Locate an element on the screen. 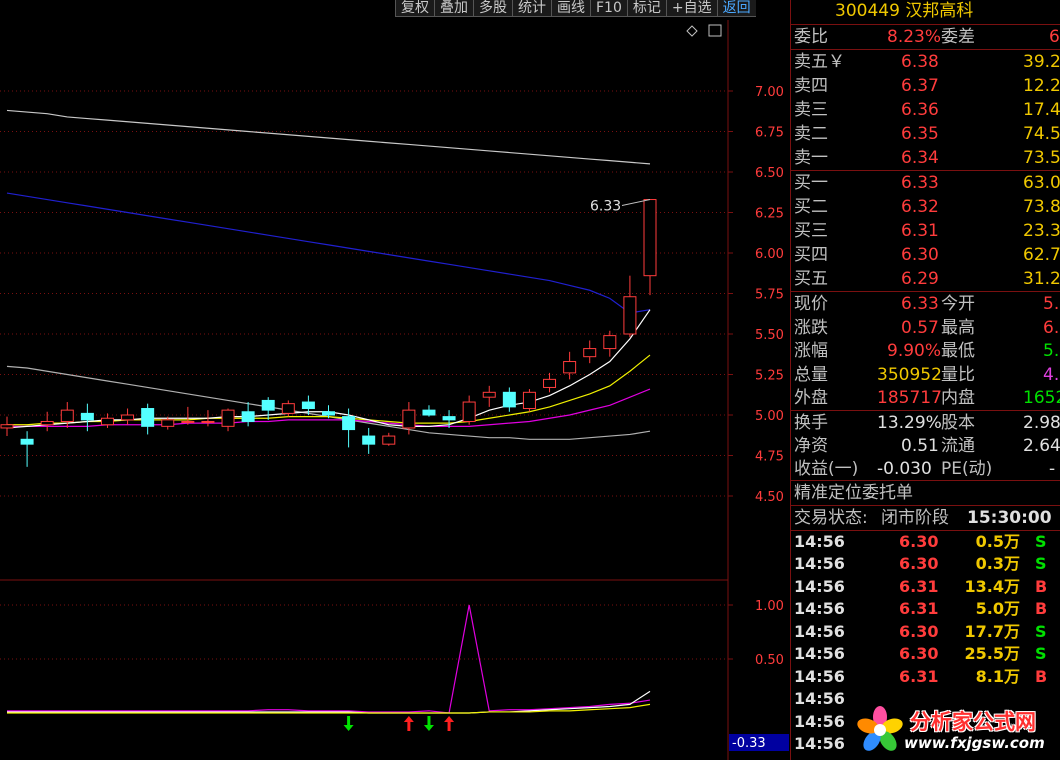 This screenshot has width=1060, height=760. stock-header: 300449 汉邦高科 is located at coordinates (925, 12).